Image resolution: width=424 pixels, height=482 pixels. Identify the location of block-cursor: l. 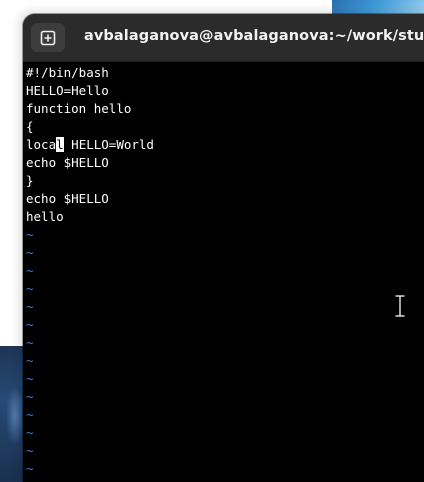
(60, 144).